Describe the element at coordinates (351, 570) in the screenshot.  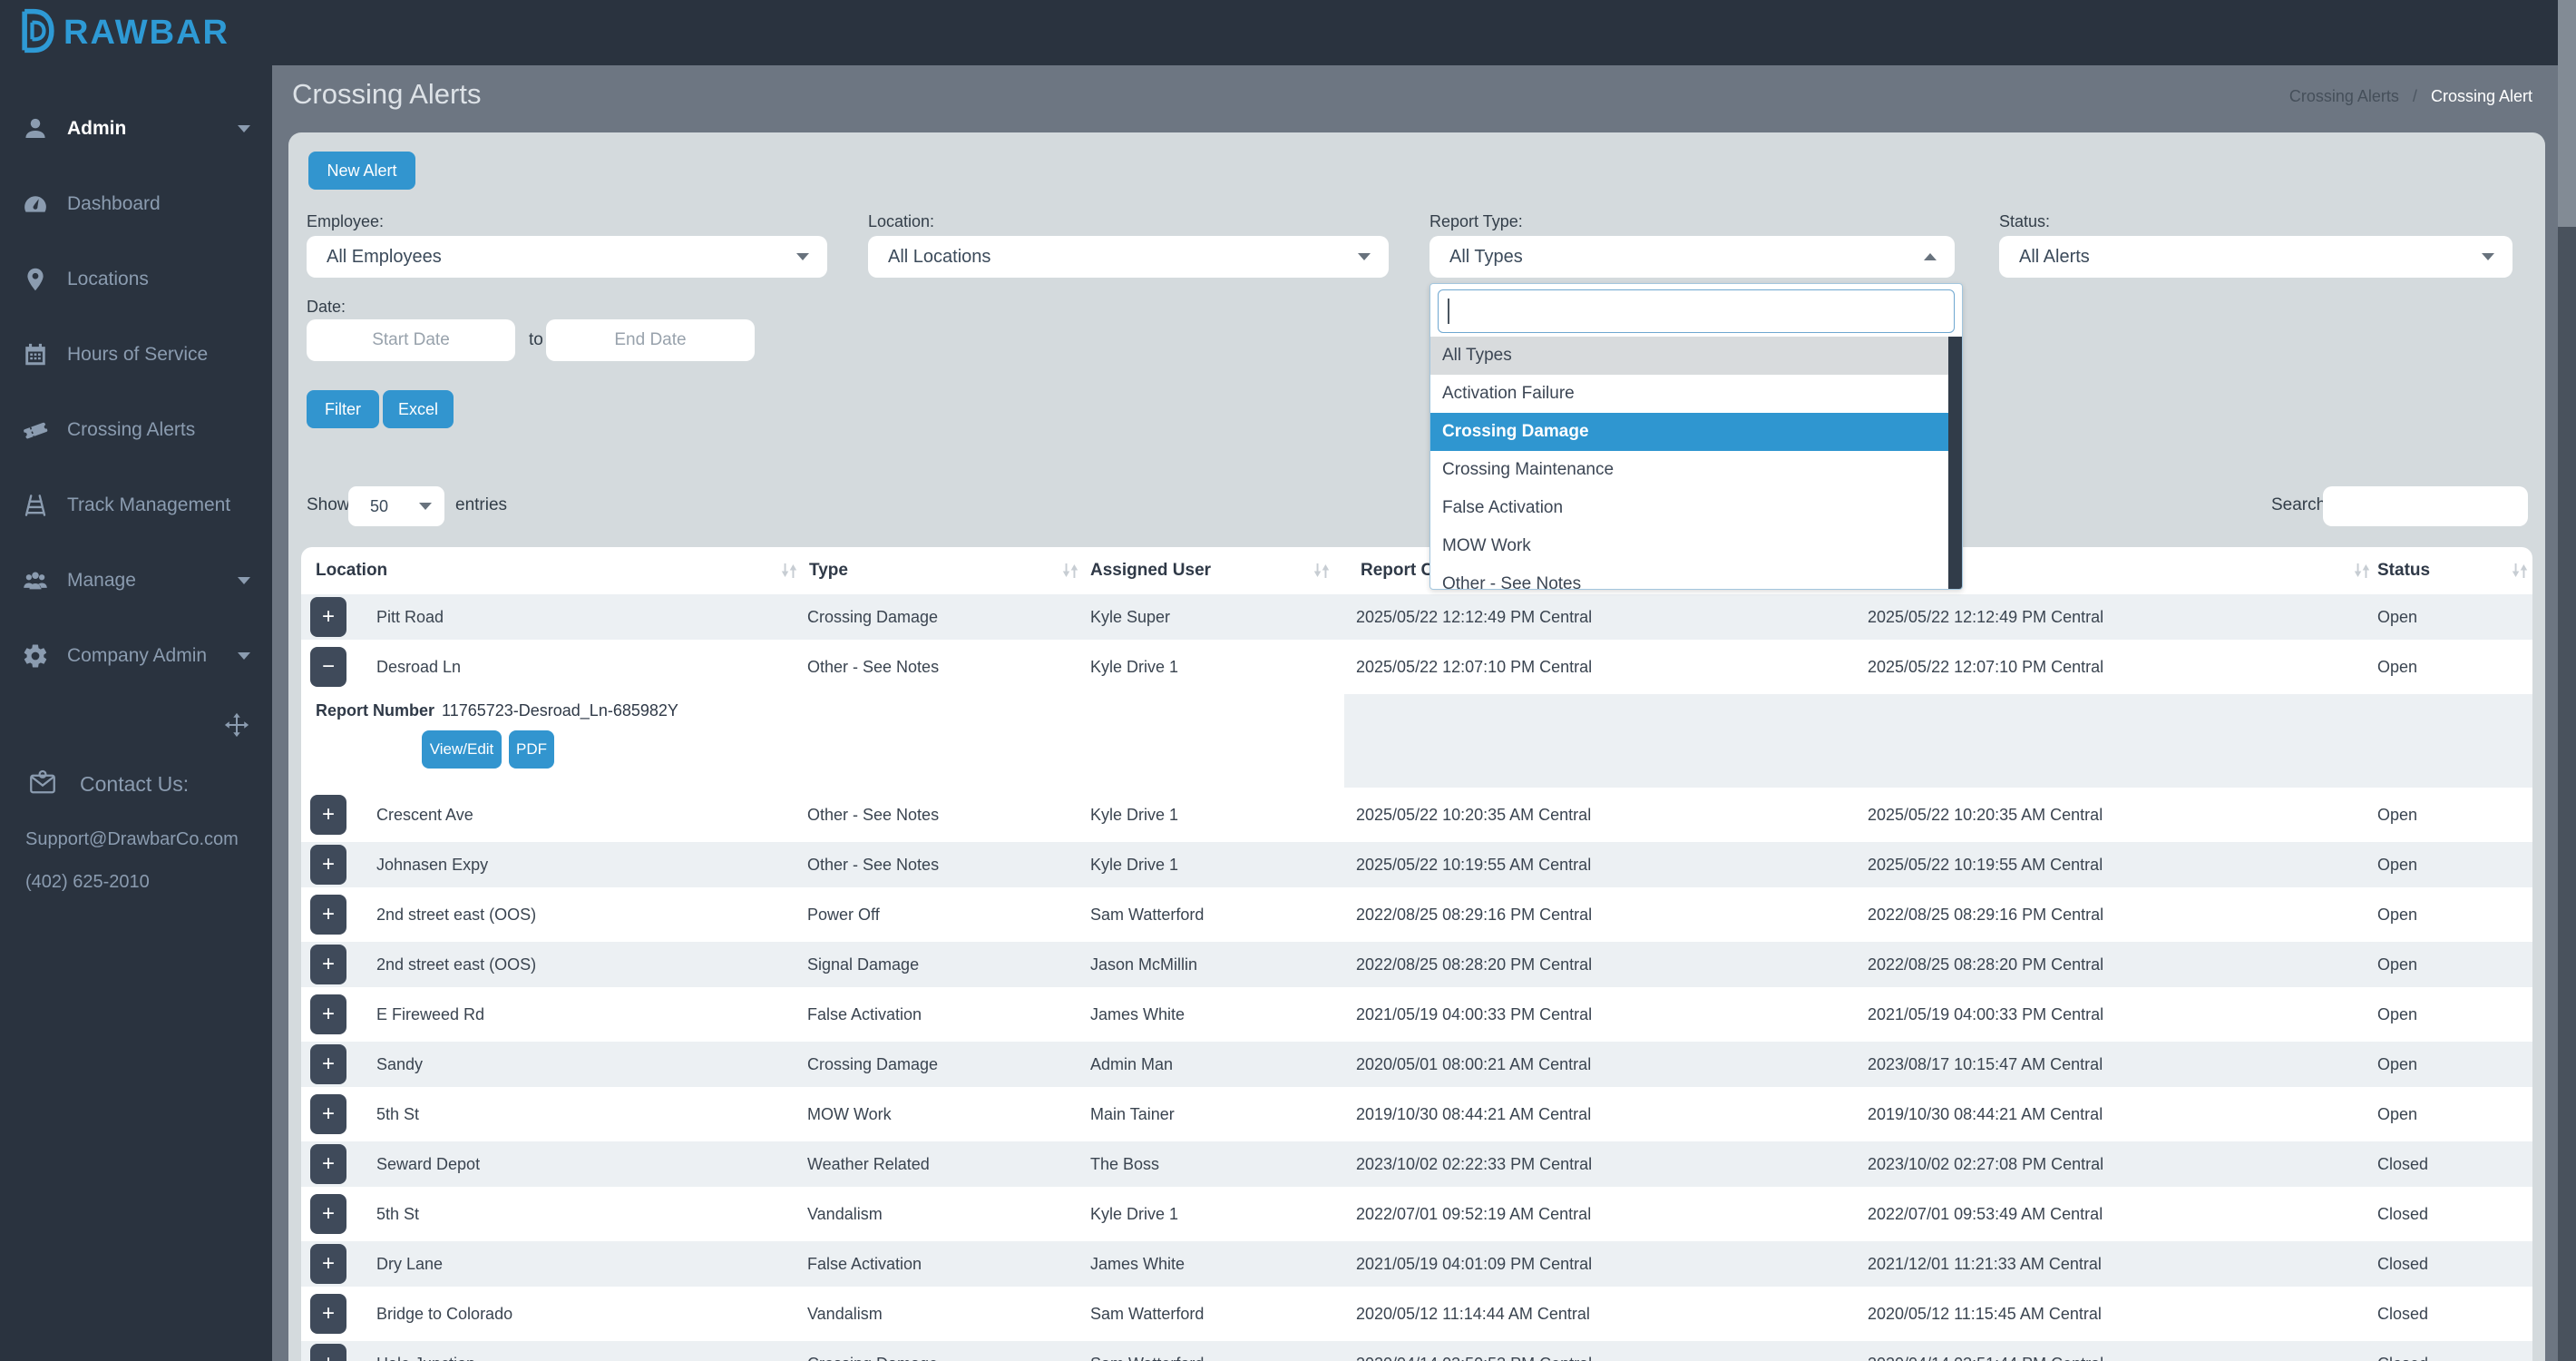
I see `column-header-location: Location` at that location.